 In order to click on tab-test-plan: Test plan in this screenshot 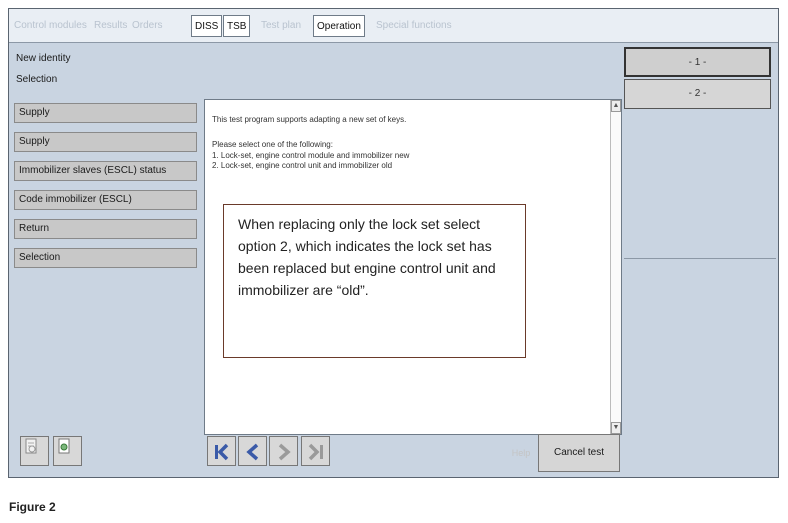, I will do `click(281, 26)`.